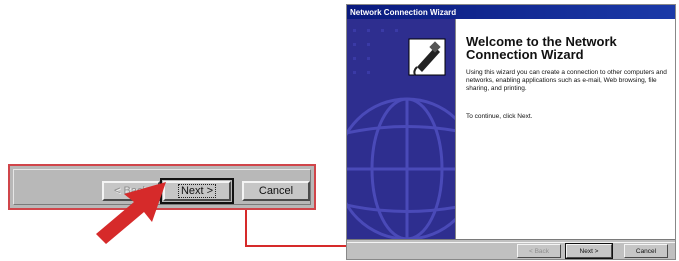 The height and width of the screenshot is (261, 679). What do you see at coordinates (427, 57) in the screenshot?
I see `network-cable-plug-icon` at bounding box center [427, 57].